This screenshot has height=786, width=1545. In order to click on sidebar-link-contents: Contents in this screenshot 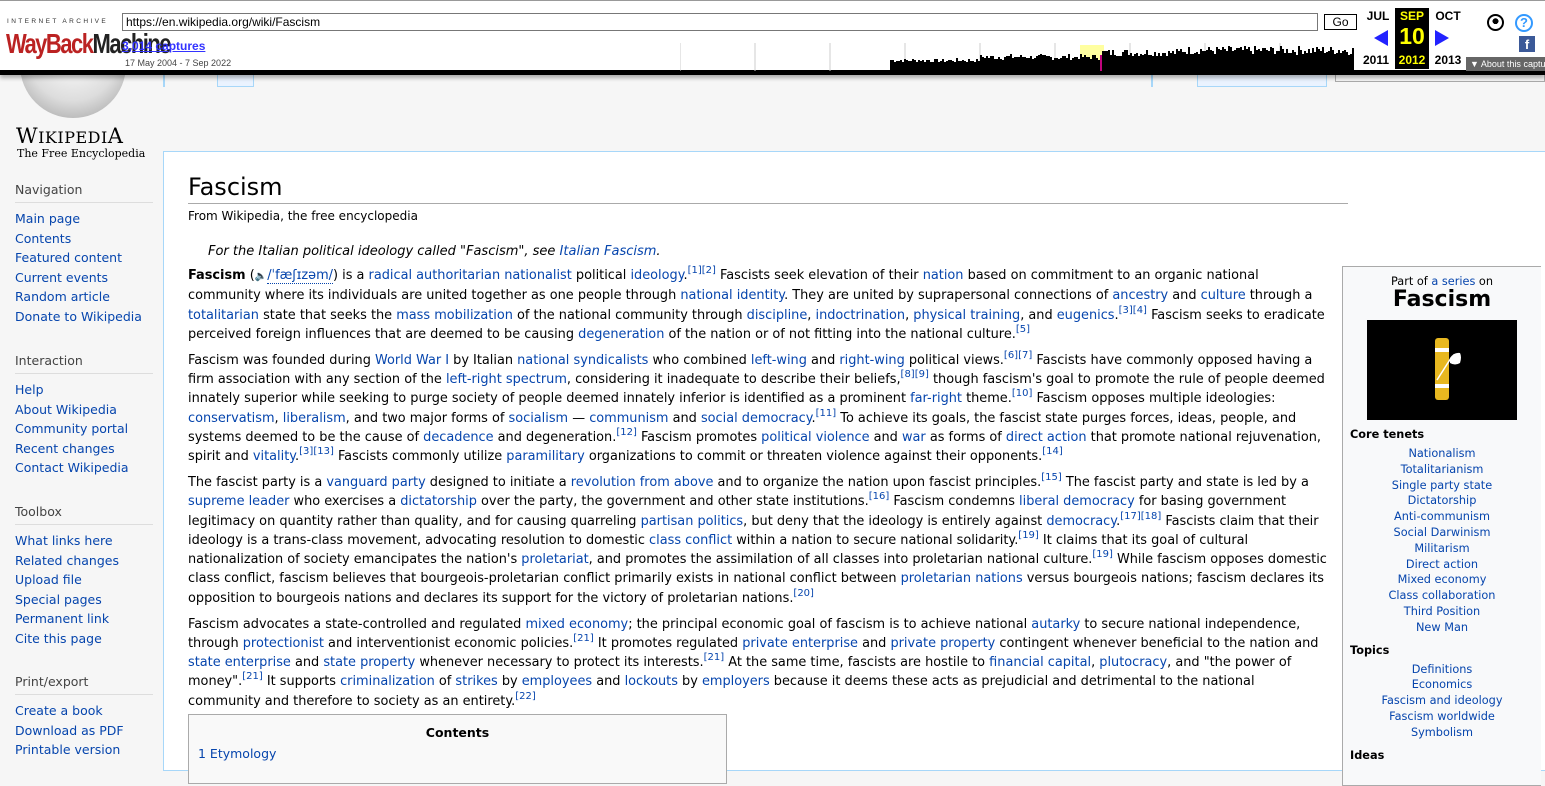, I will do `click(43, 238)`.